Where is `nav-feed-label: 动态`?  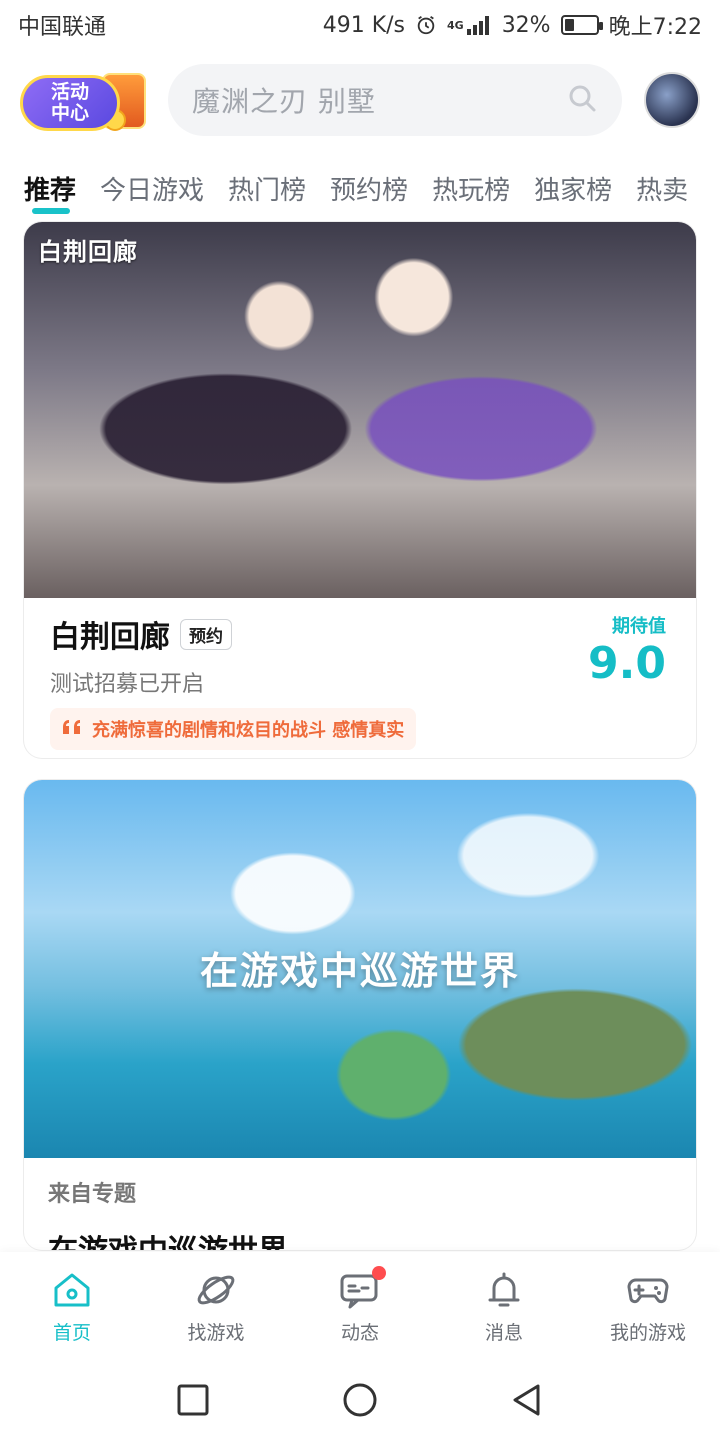
nav-feed-label: 动态 is located at coordinates (359, 1332).